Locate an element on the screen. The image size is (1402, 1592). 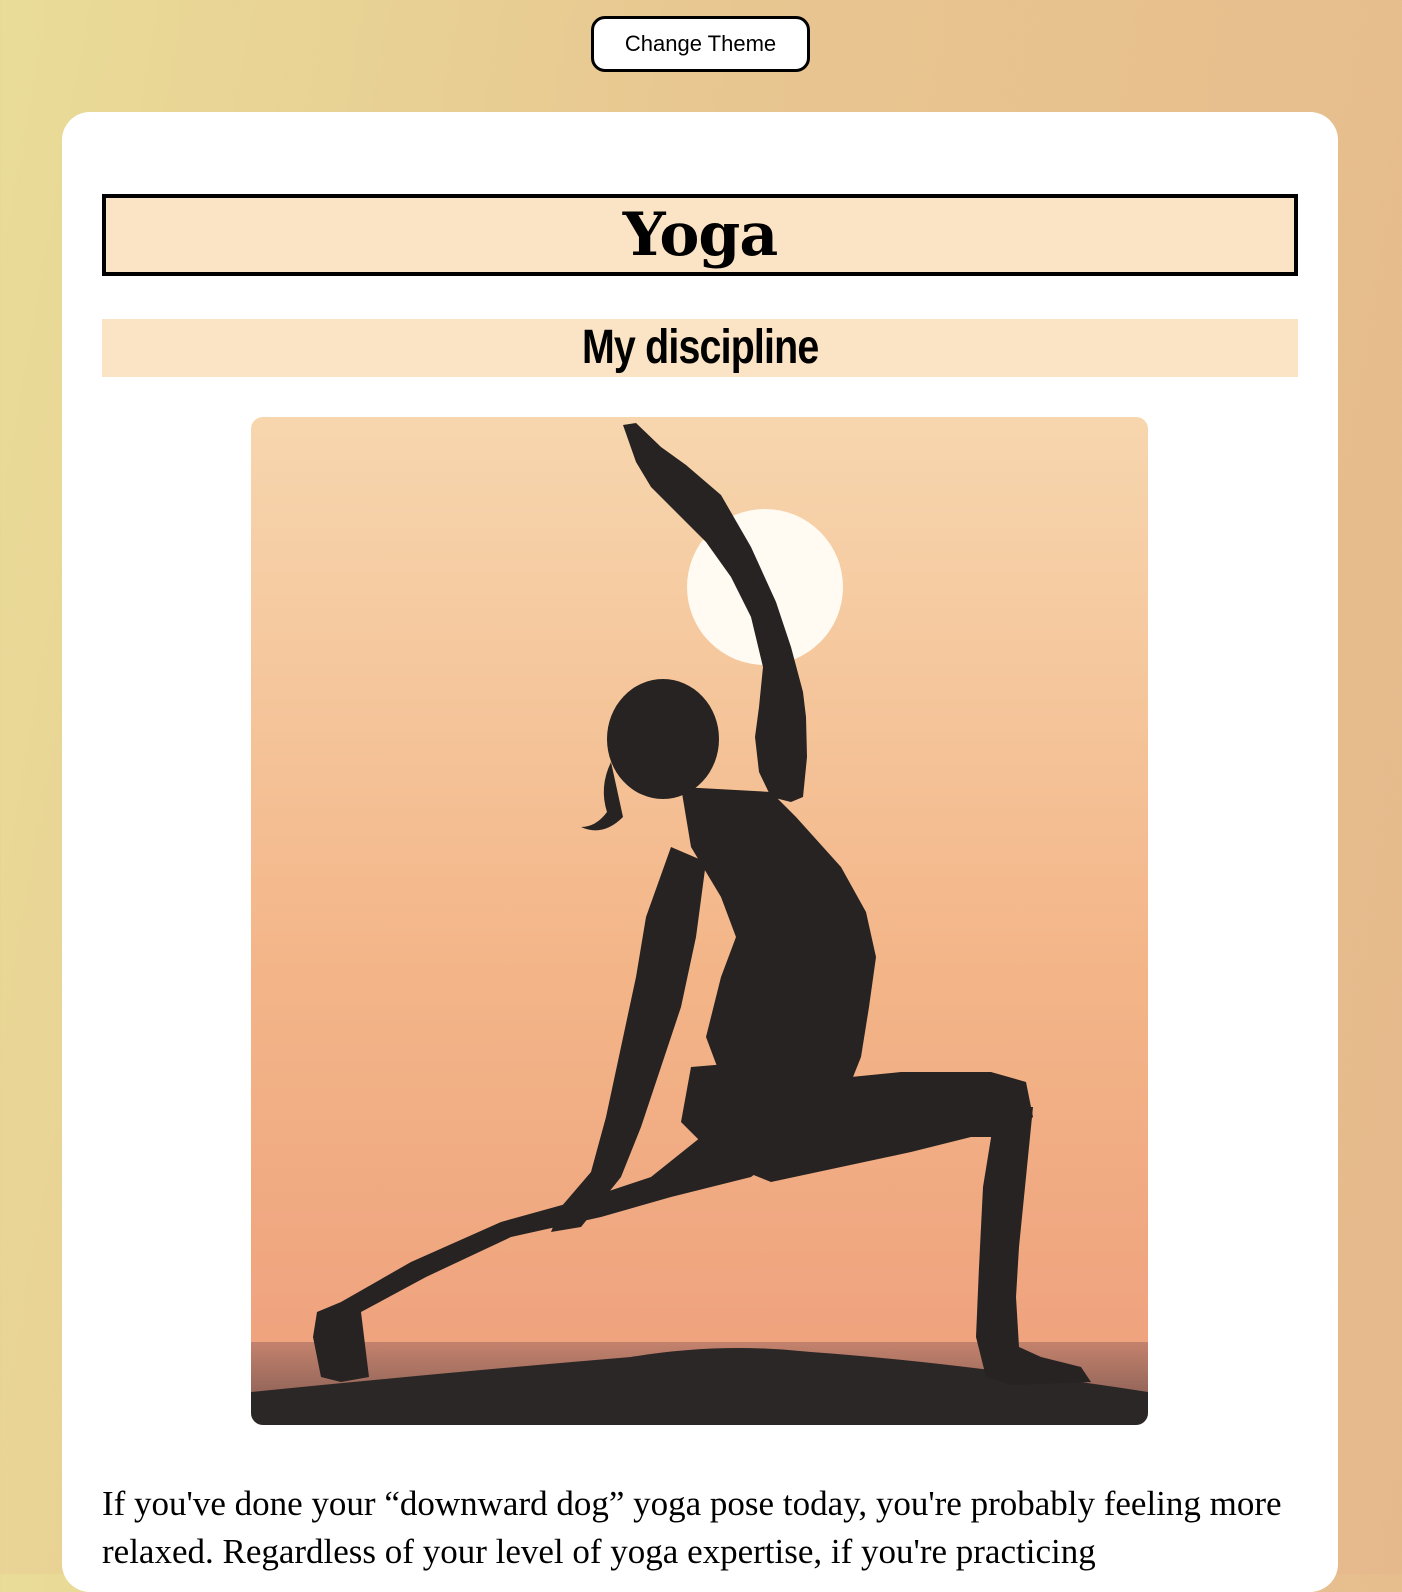
change-theme-button: Change Theme is located at coordinates (700, 44).